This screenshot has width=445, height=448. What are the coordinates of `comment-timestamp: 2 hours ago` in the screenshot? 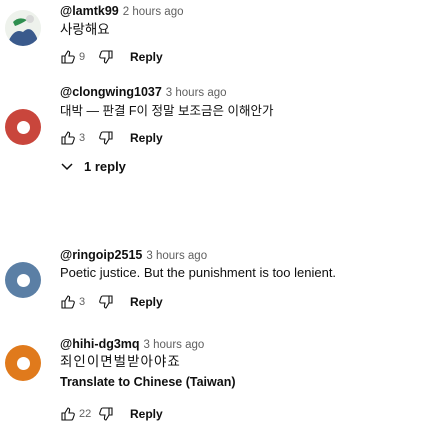 It's located at (153, 12).